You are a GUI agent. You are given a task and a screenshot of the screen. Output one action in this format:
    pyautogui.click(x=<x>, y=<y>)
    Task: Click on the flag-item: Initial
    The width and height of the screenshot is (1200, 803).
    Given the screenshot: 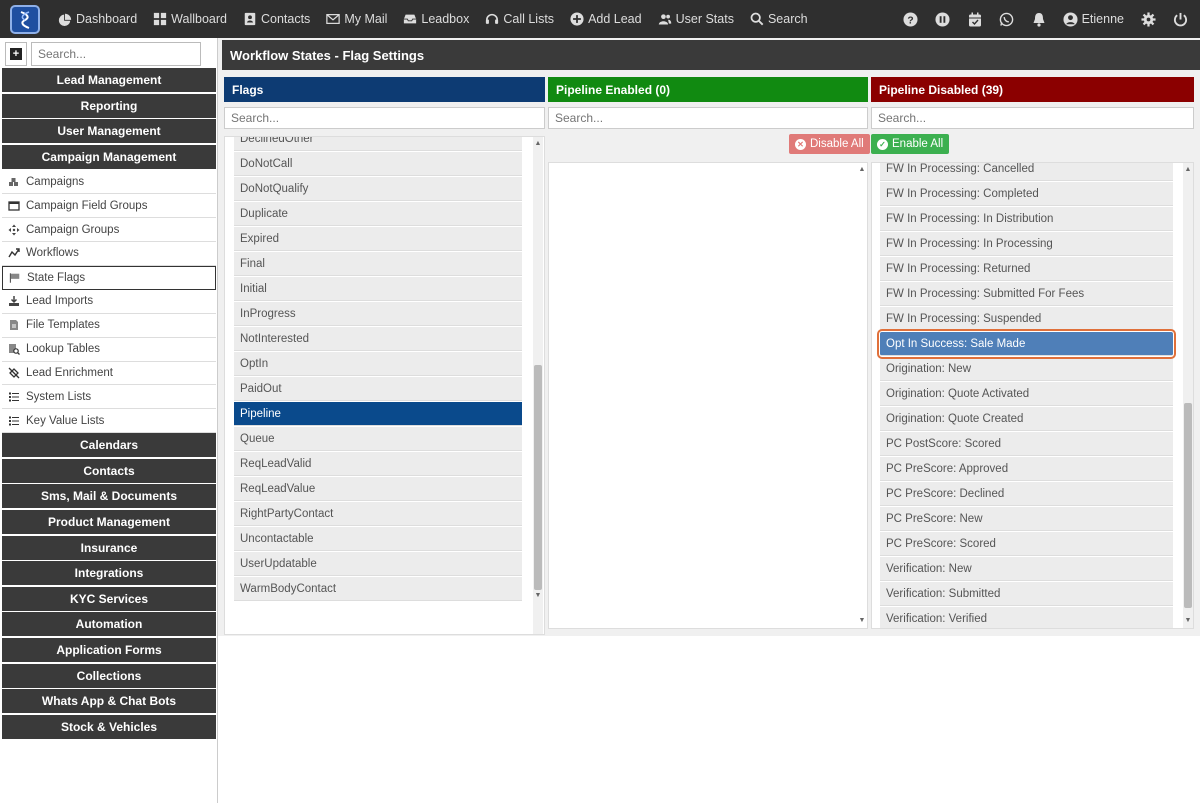 What is the action you would take?
    pyautogui.click(x=378, y=289)
    